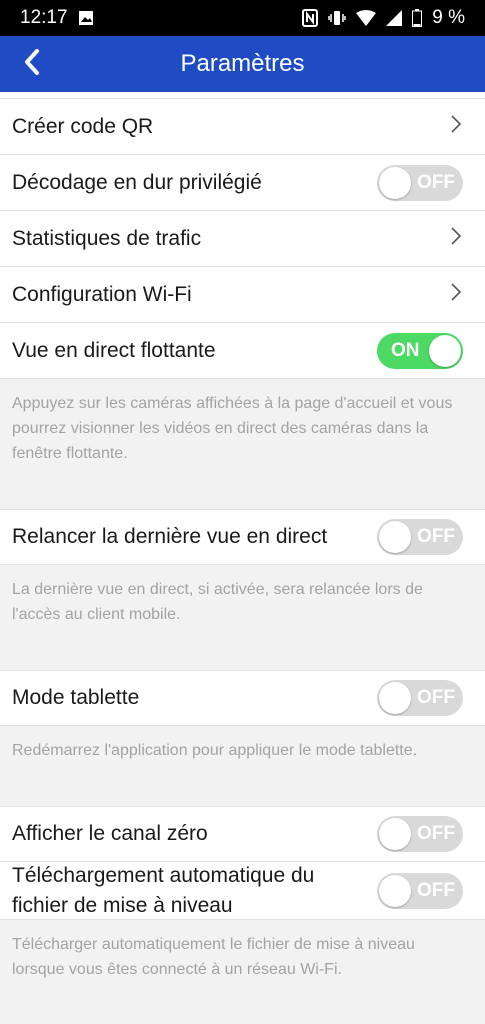 This screenshot has width=485, height=1024. Describe the element at coordinates (417, 18) in the screenshot. I see `battery-icon` at that location.